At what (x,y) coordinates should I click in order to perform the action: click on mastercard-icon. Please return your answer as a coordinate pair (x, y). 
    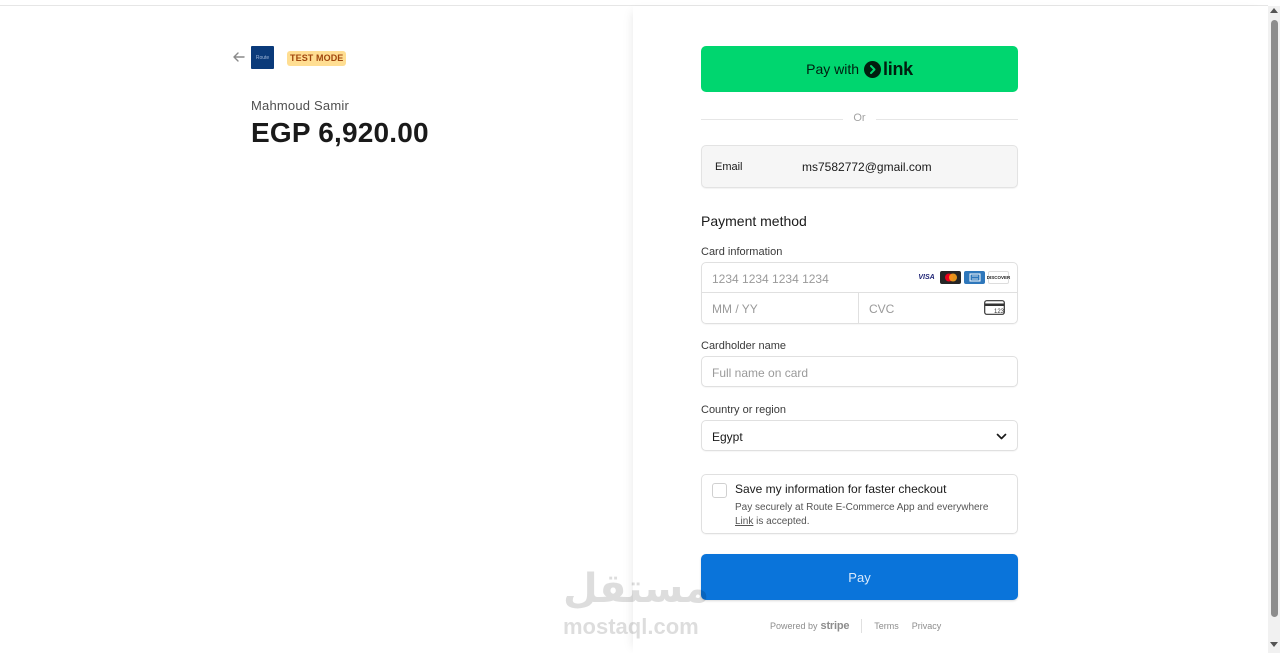
    Looking at the image, I should click on (950, 277).